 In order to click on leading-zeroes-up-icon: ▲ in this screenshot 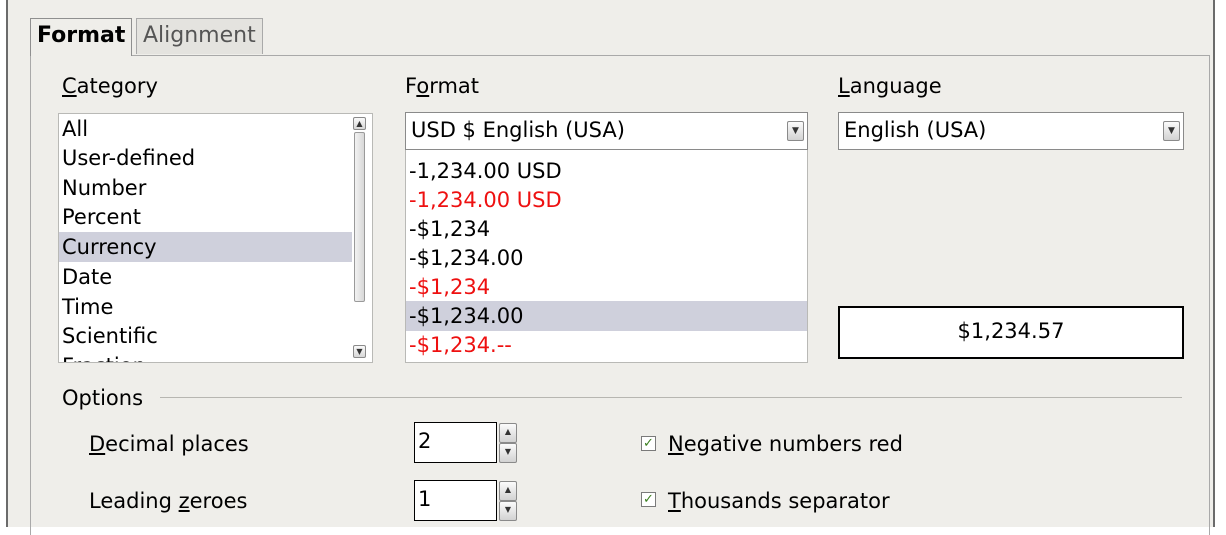, I will do `click(508, 491)`.